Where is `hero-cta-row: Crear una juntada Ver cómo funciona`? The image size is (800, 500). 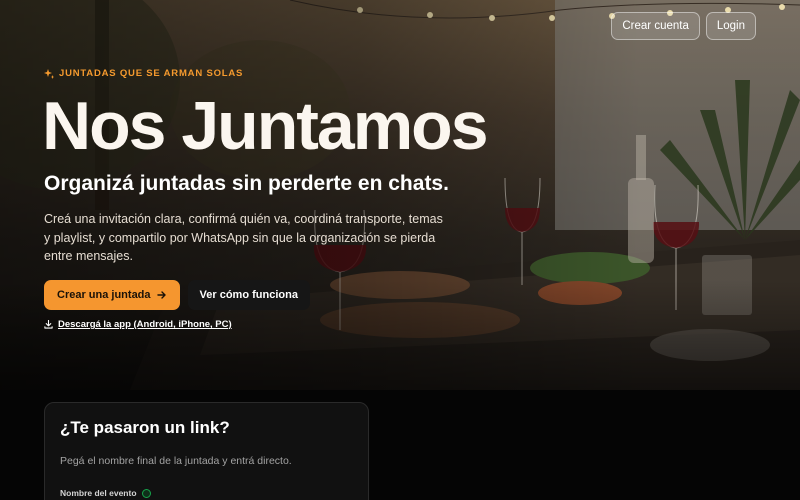 hero-cta-row: Crear una juntada Ver cómo funciona is located at coordinates (177, 295).